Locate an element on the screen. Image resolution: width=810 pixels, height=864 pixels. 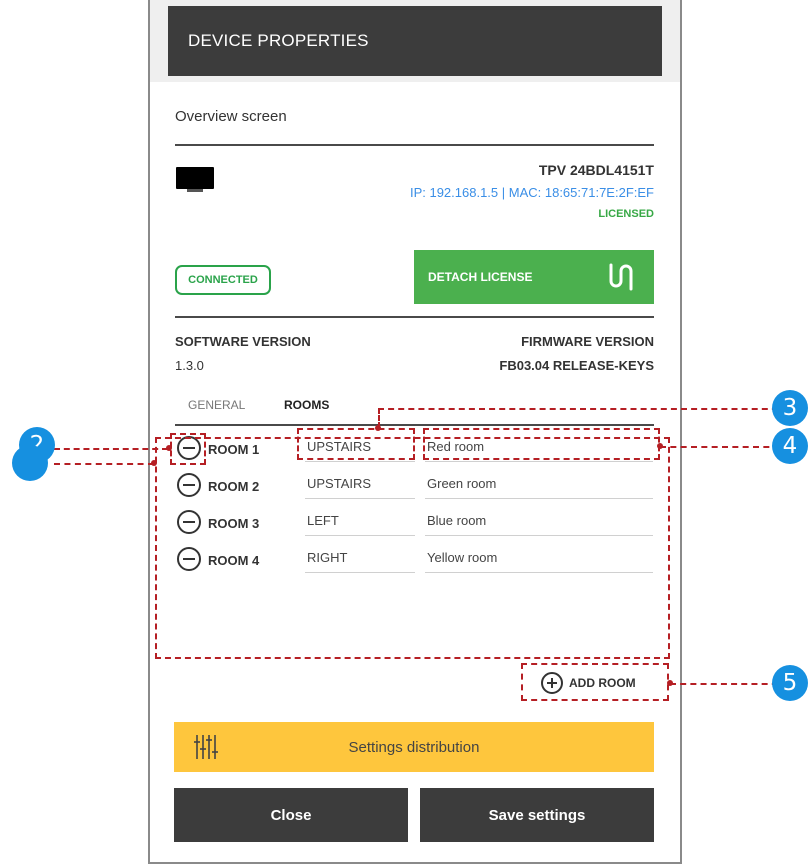
software-version-value: 1.3.0 is located at coordinates (189, 365).